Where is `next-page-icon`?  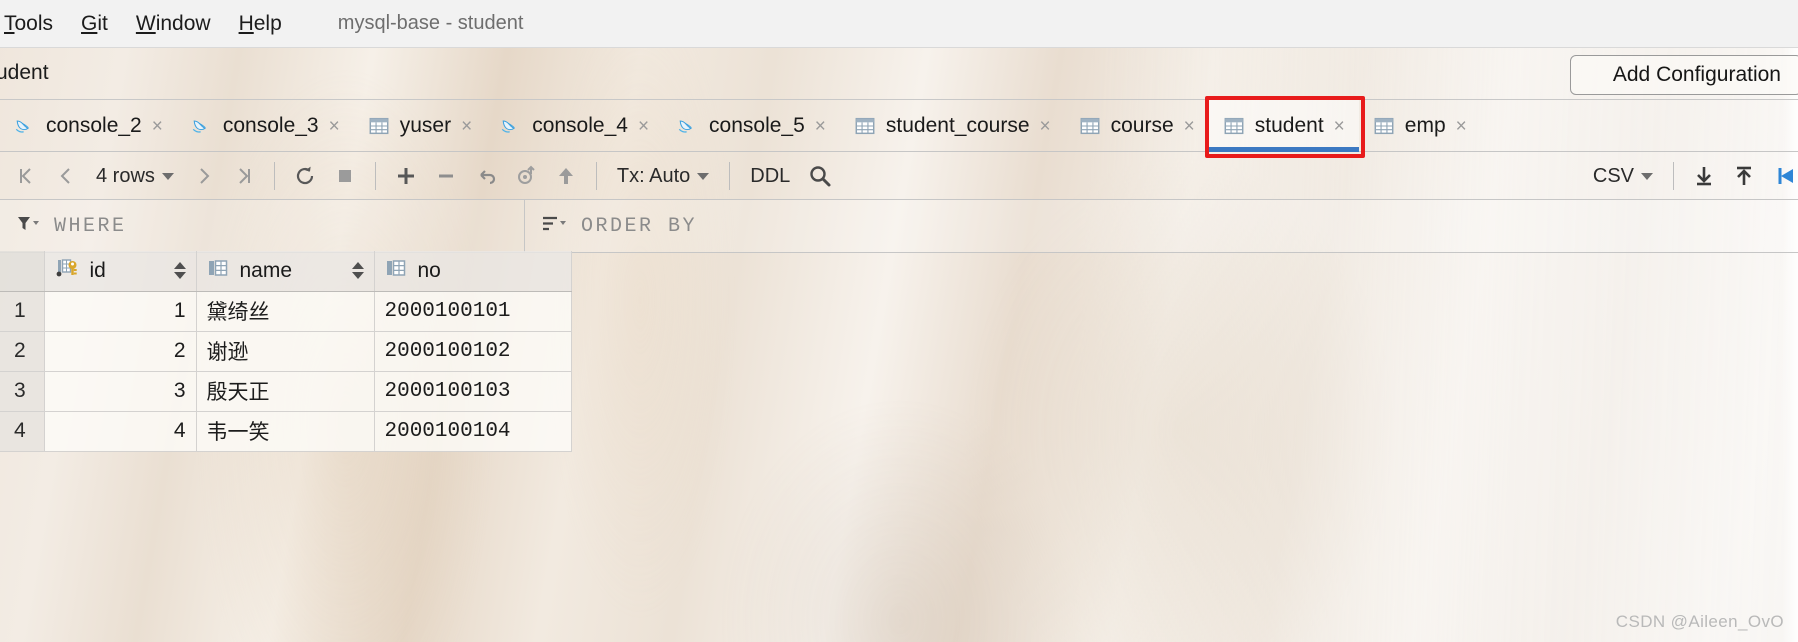
next-page-icon is located at coordinates (204, 176).